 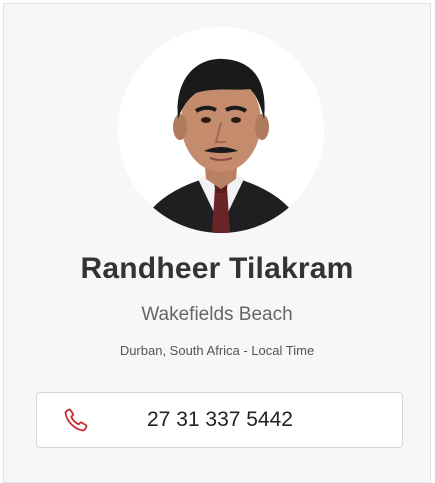 I want to click on phone-number: 27 31 337 5442, so click(x=220, y=419).